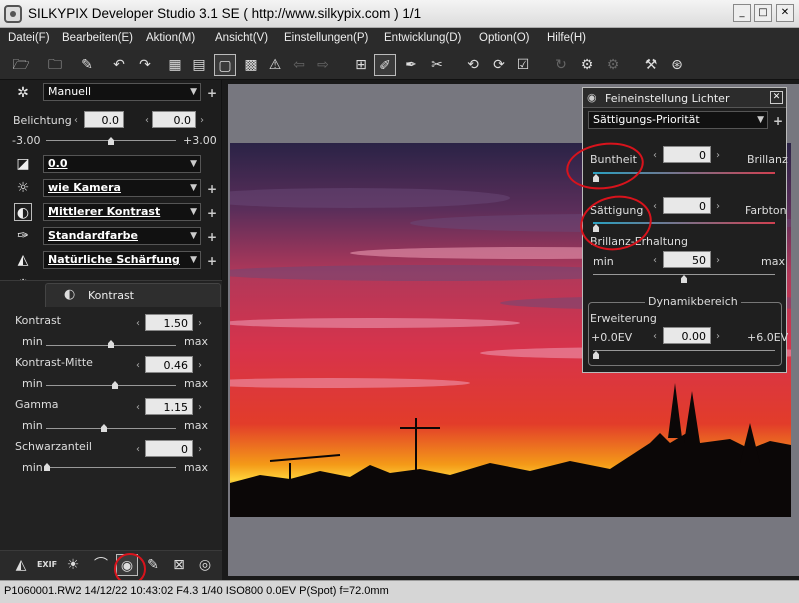  I want to click on slider-value-input: 1.50, so click(169, 322).